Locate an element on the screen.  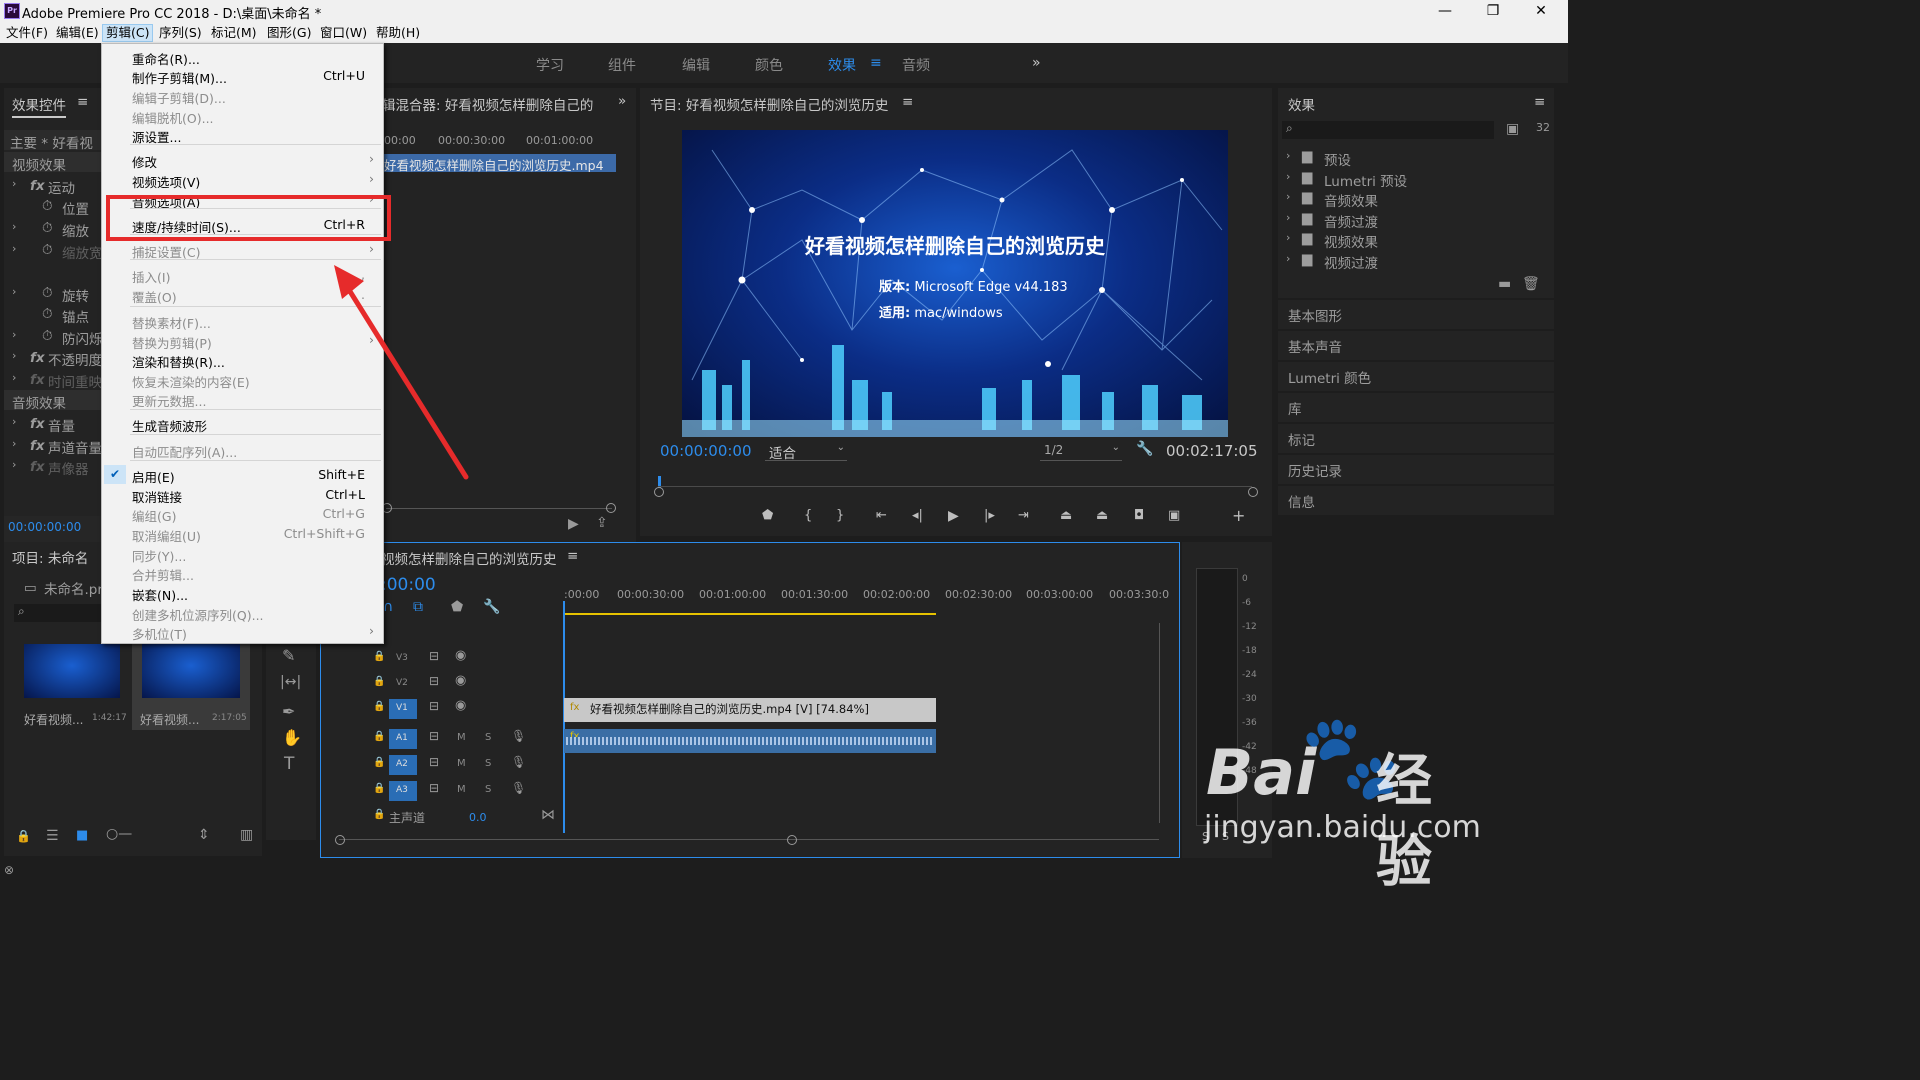
go-to-in-icon: ⇤ is located at coordinates (881, 515).